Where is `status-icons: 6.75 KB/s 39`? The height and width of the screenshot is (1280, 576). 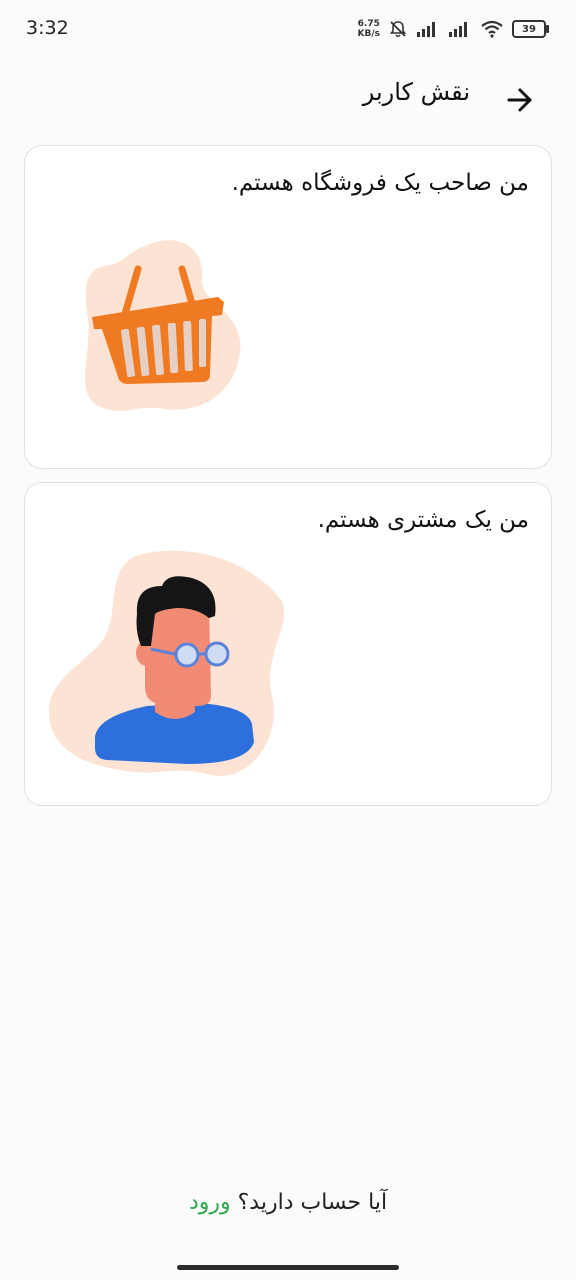
status-icons: 6.75 KB/s 39 is located at coordinates (453, 29).